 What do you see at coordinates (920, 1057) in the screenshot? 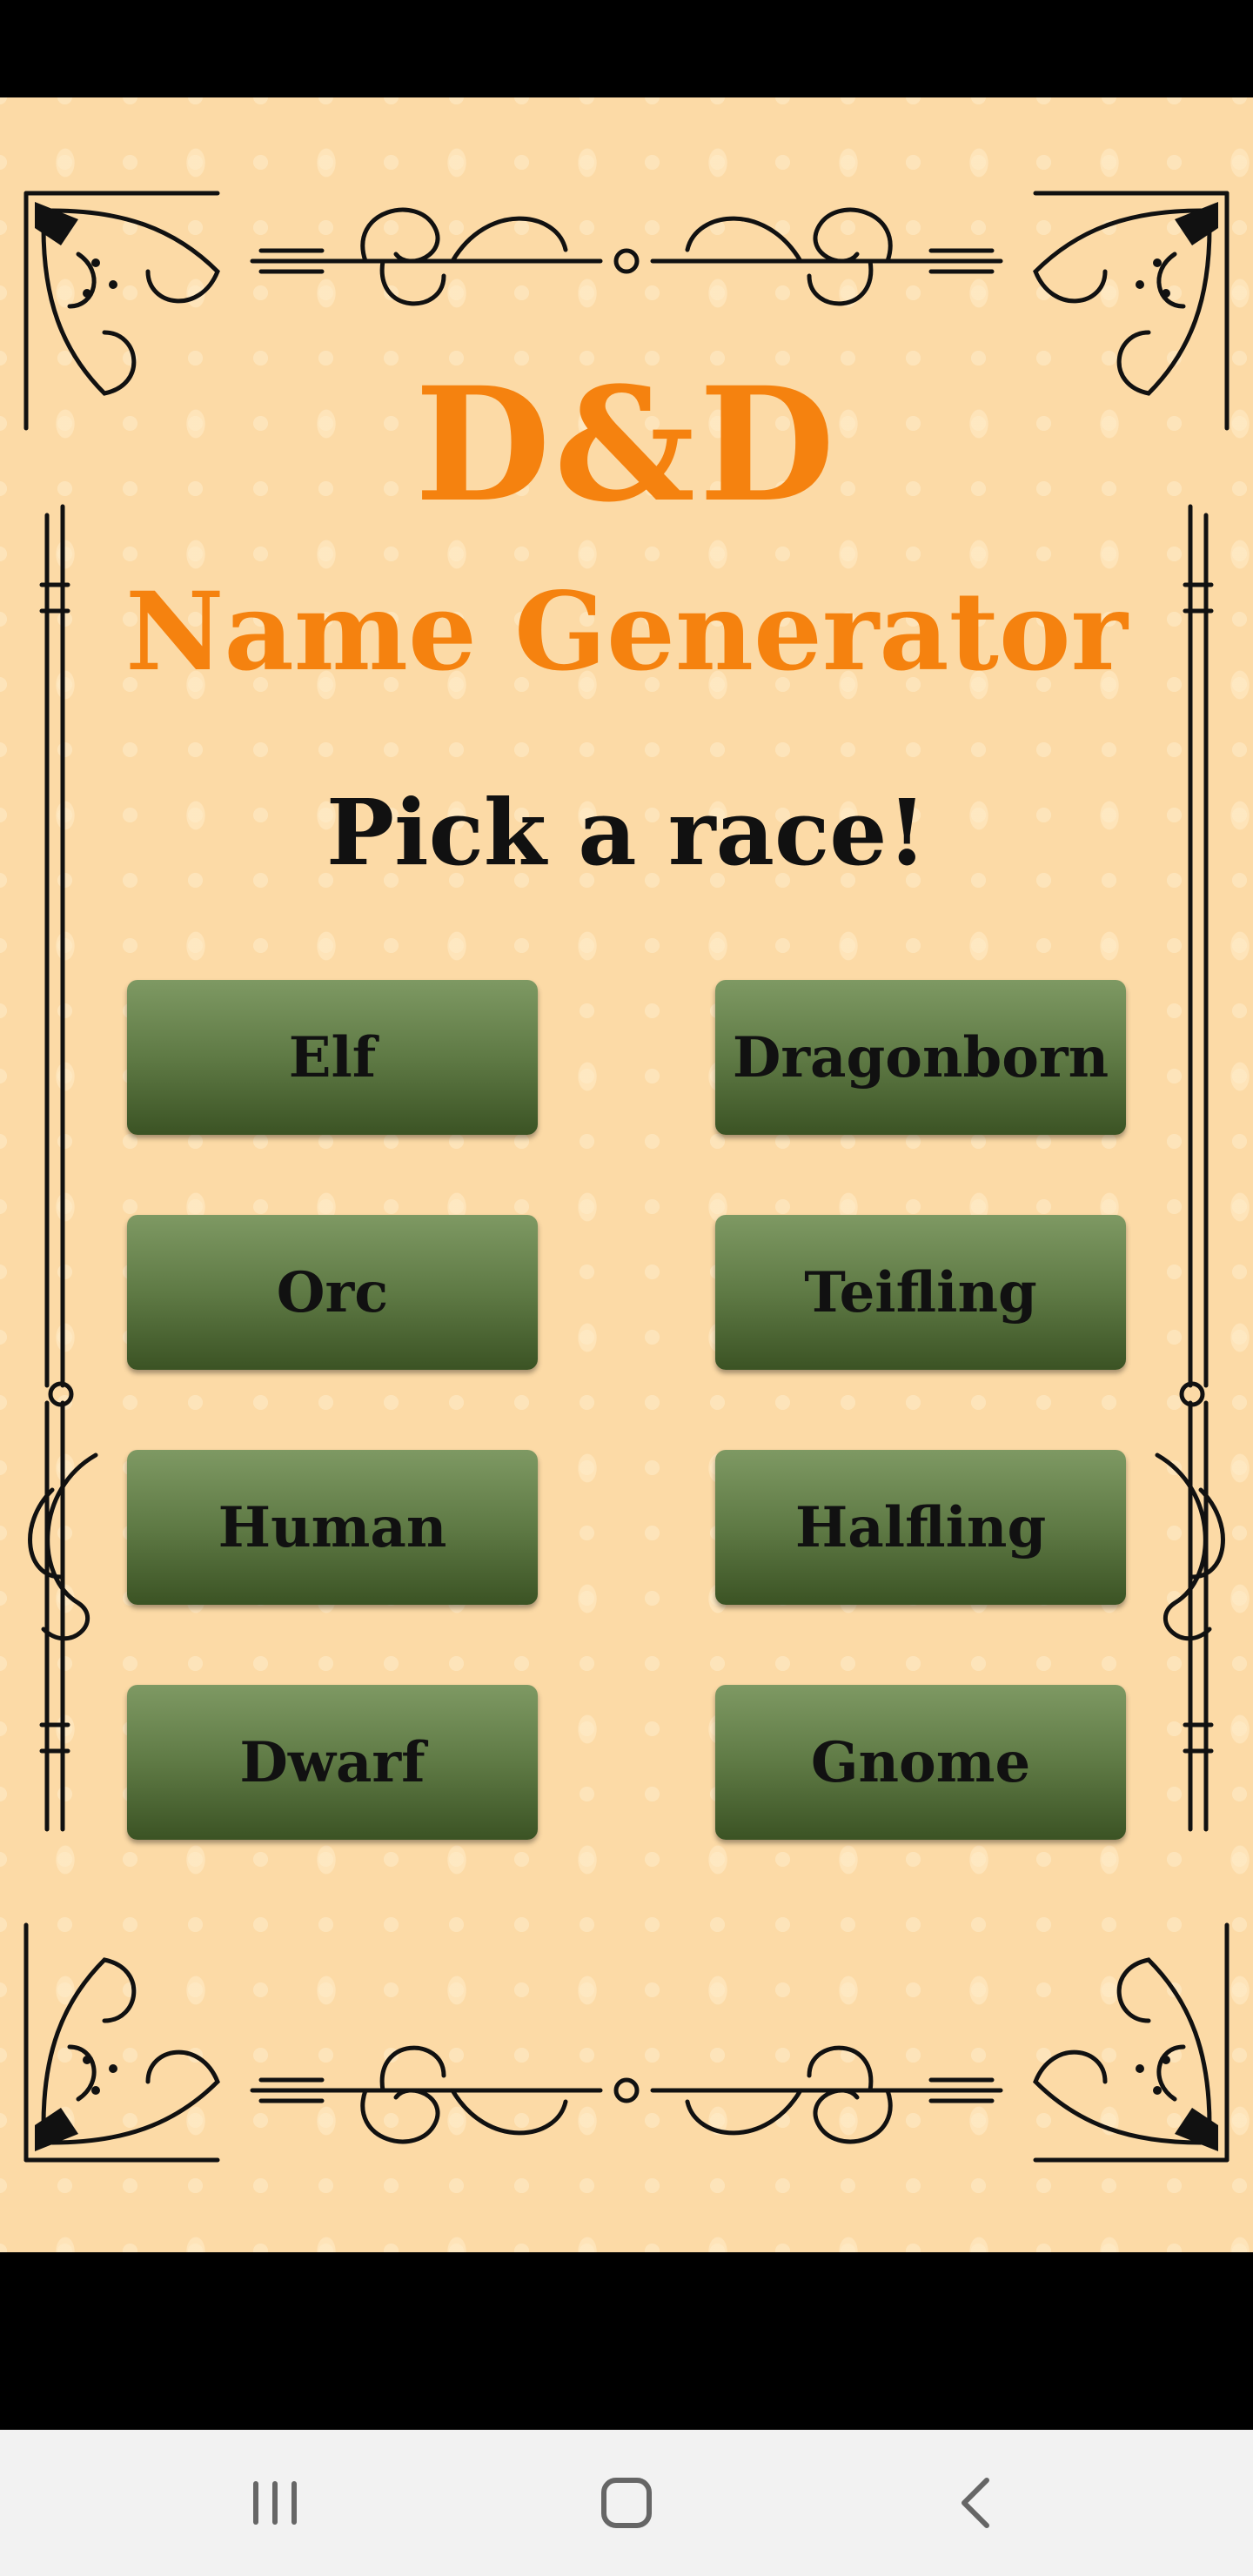
I see `race-button-dragonborn: Dragonborn` at bounding box center [920, 1057].